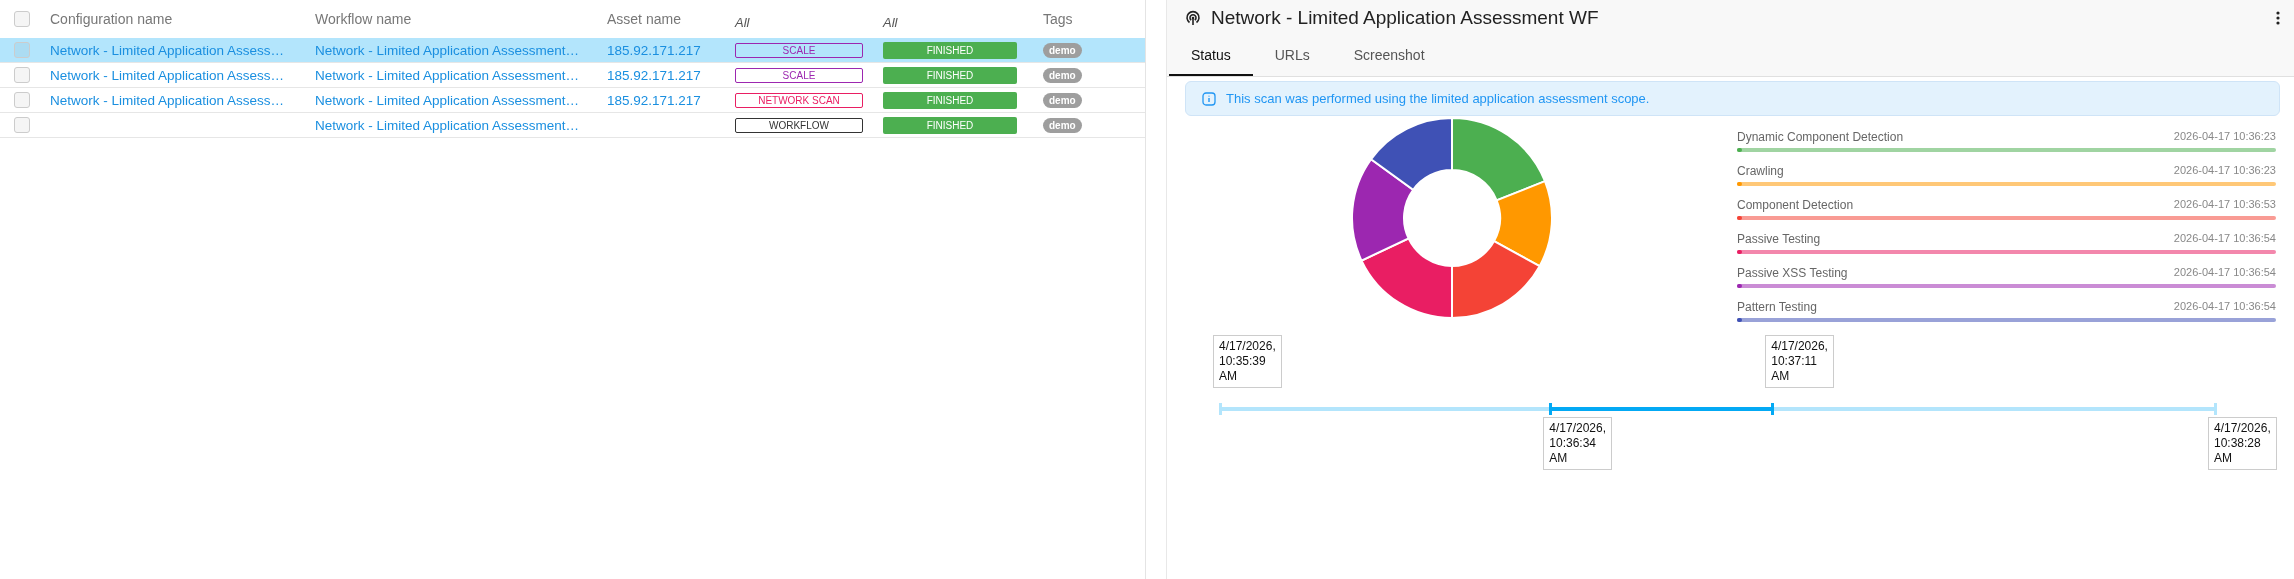 The image size is (2294, 579). I want to click on info-text: This scan was performed using the limited application assessment scope., so click(1438, 98).